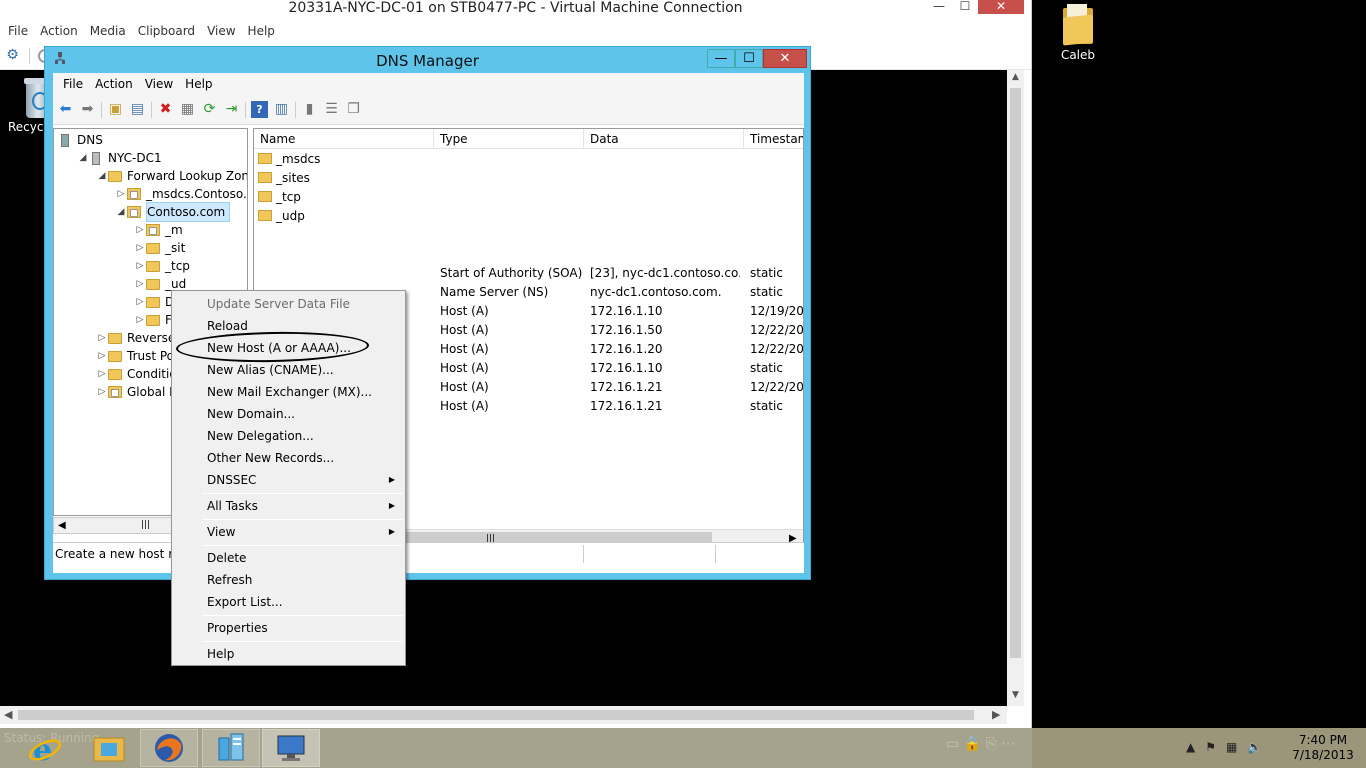  What do you see at coordinates (1254, 747) in the screenshot?
I see `volume-icon: 🔈` at bounding box center [1254, 747].